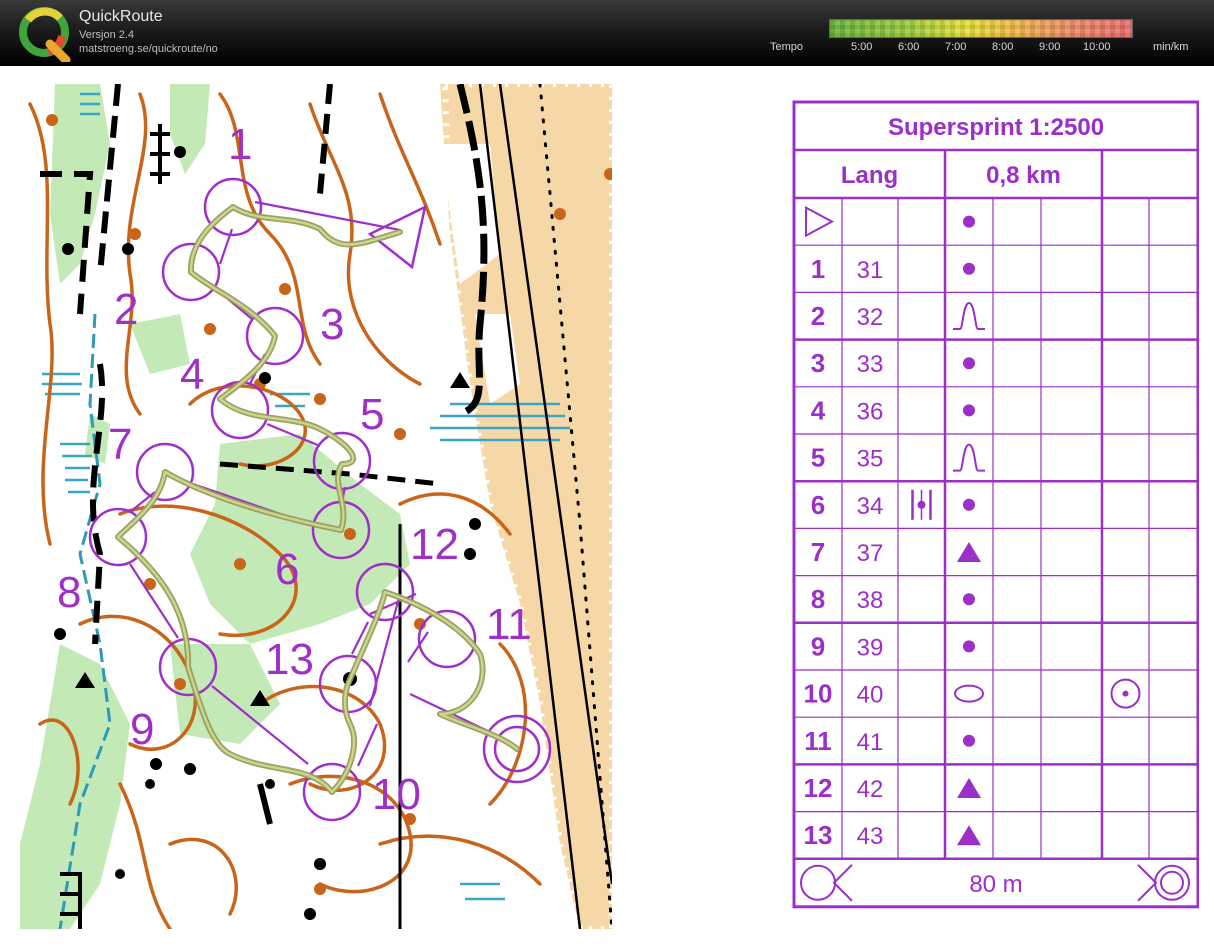  Describe the element at coordinates (870, 459) in the screenshot. I see `control-code: 35` at that location.